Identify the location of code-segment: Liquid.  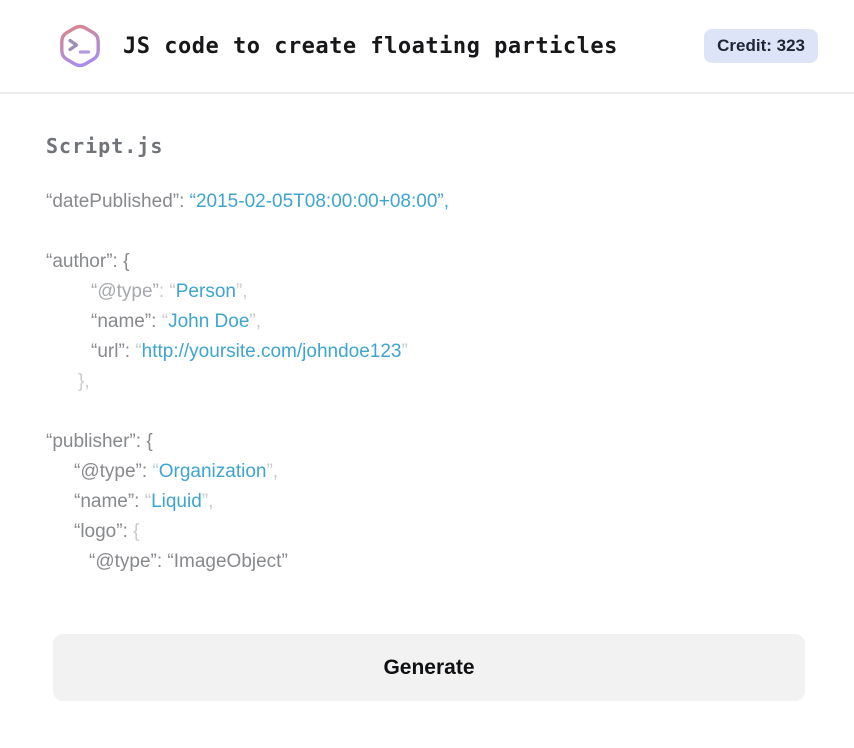
(176, 501).